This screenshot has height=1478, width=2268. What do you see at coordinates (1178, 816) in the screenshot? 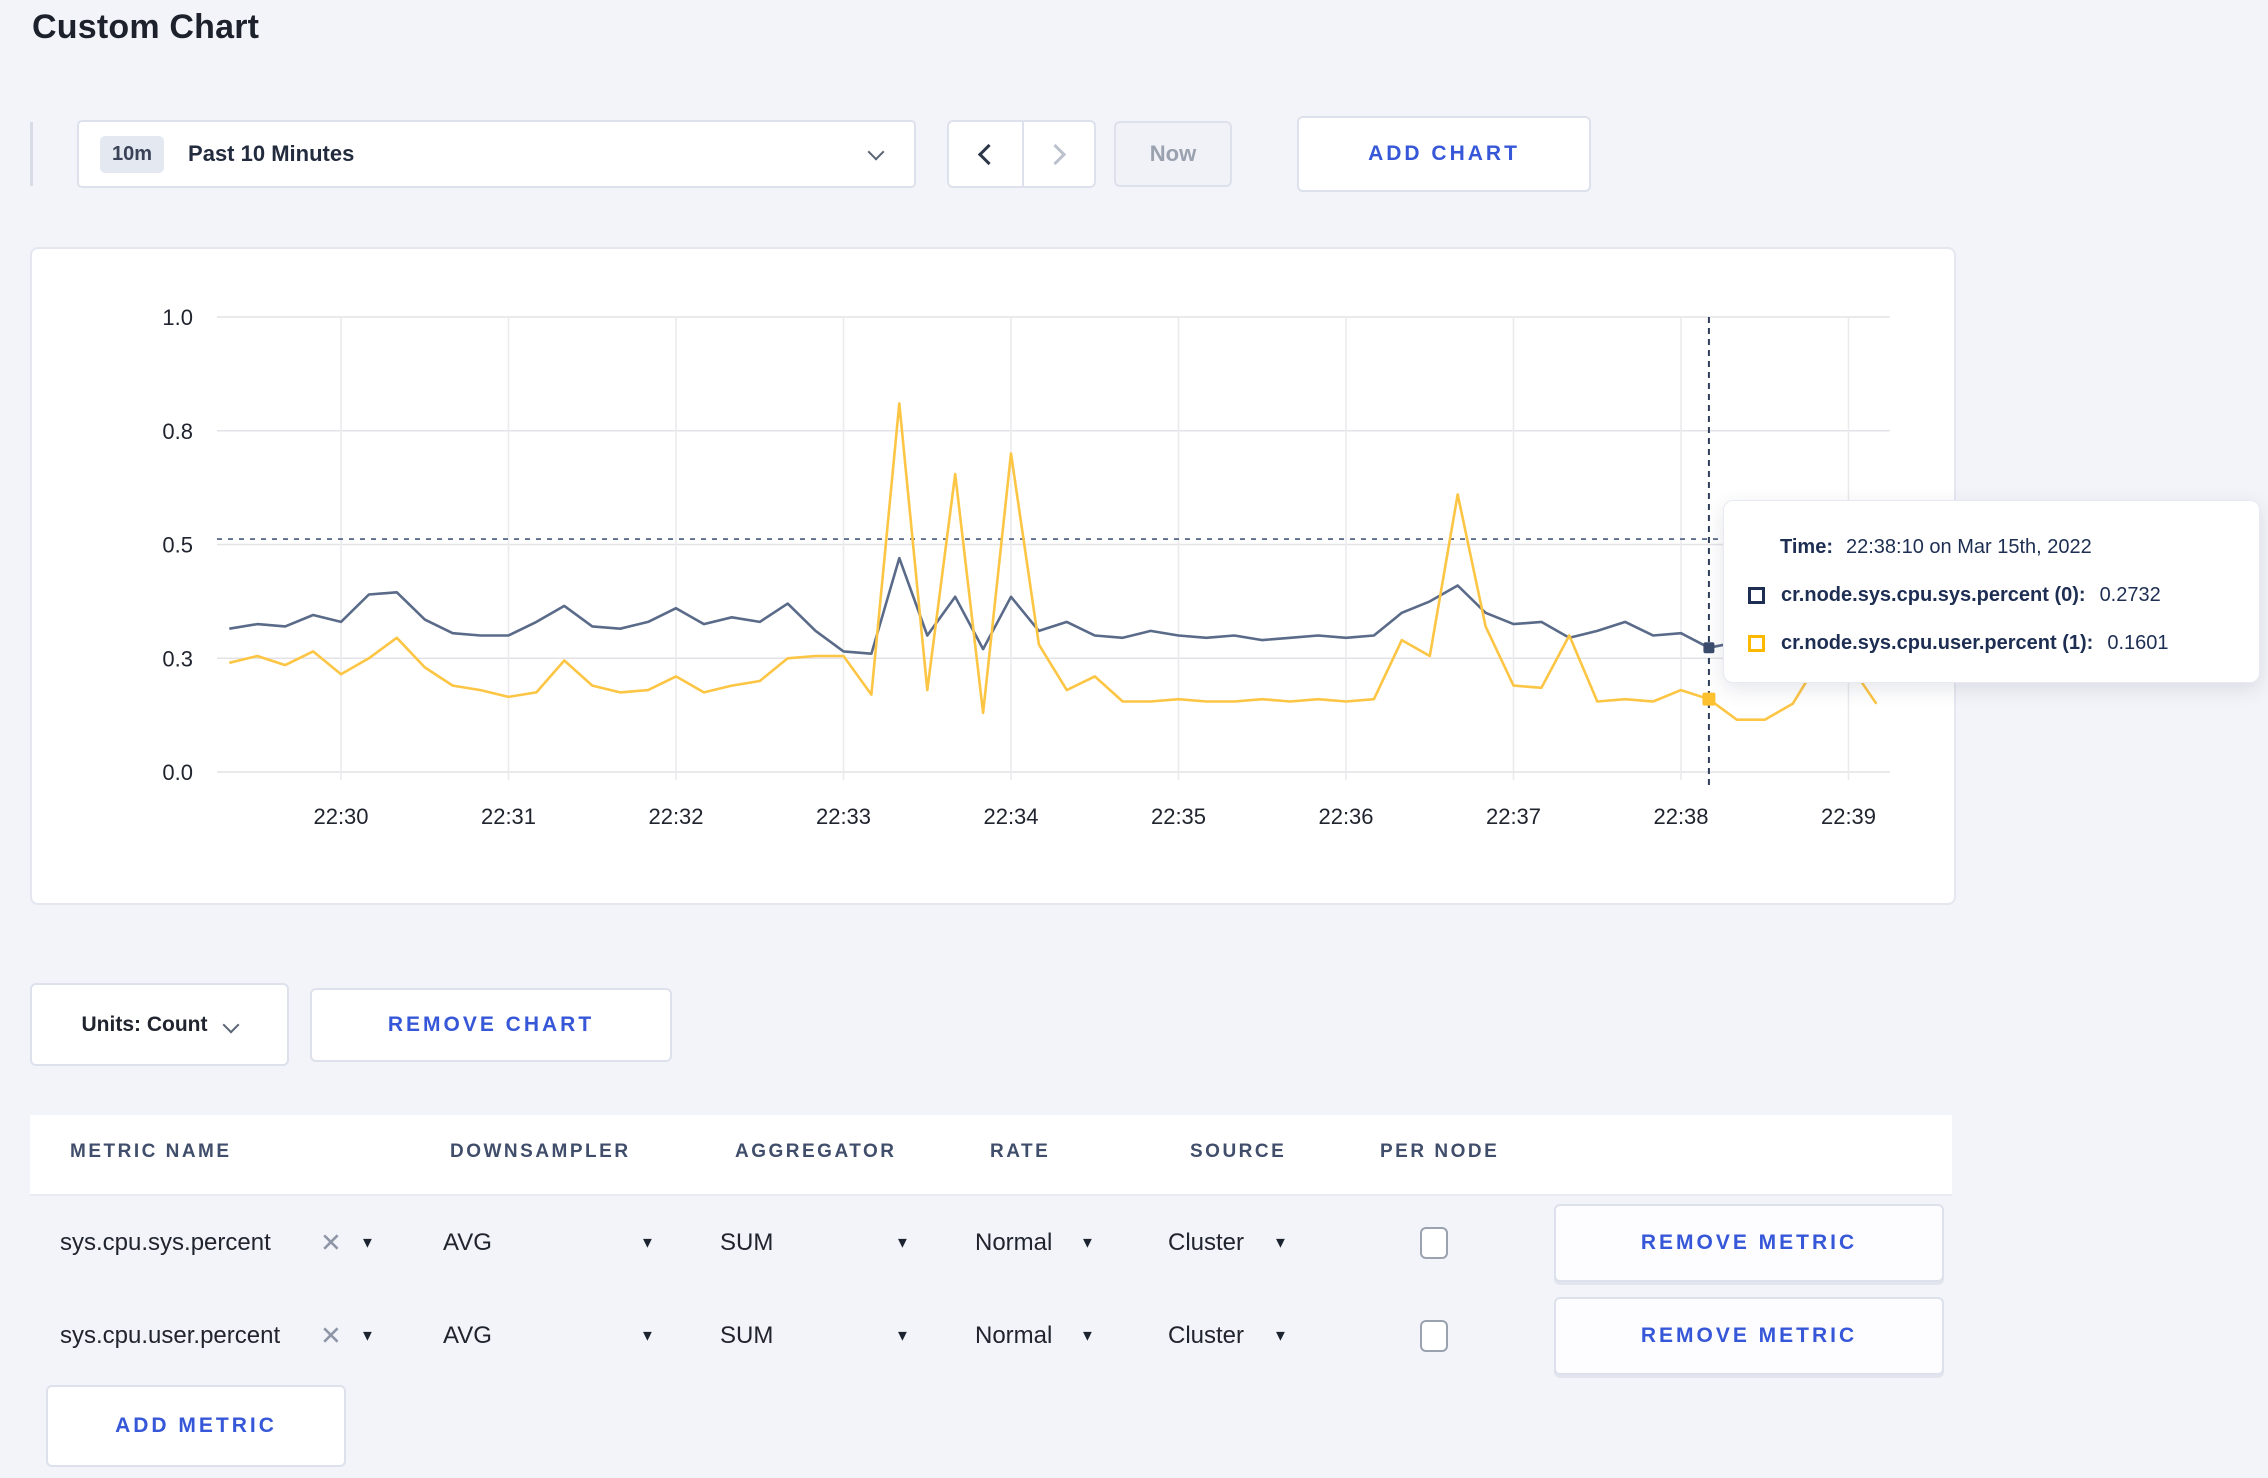
I see `x-axis-tick-label: 22:35` at bounding box center [1178, 816].